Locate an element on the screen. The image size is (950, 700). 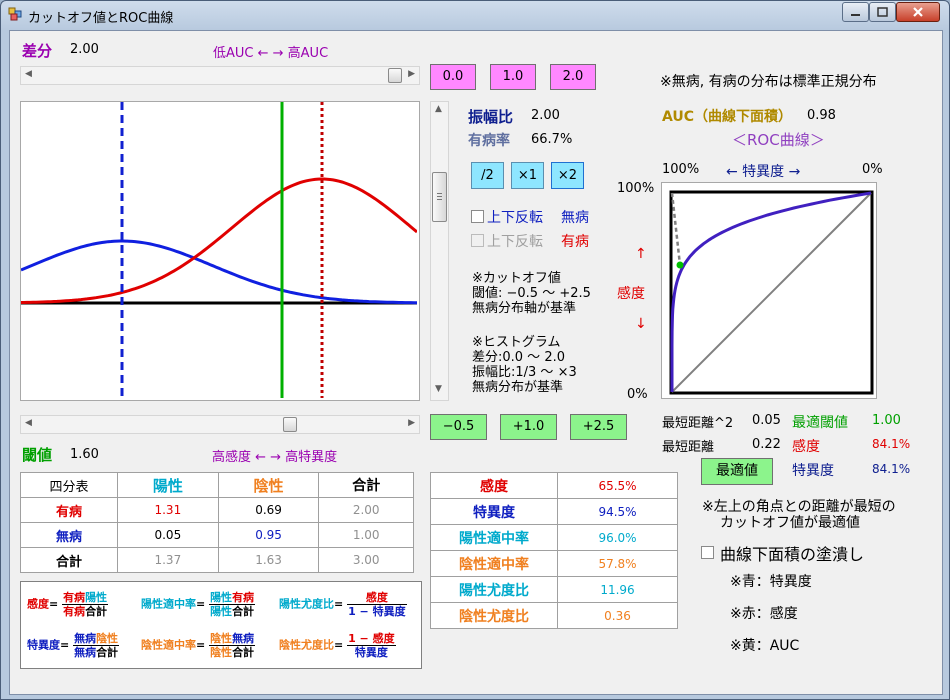
fill-blue-note: ※青：特異度 is located at coordinates (771, 582).